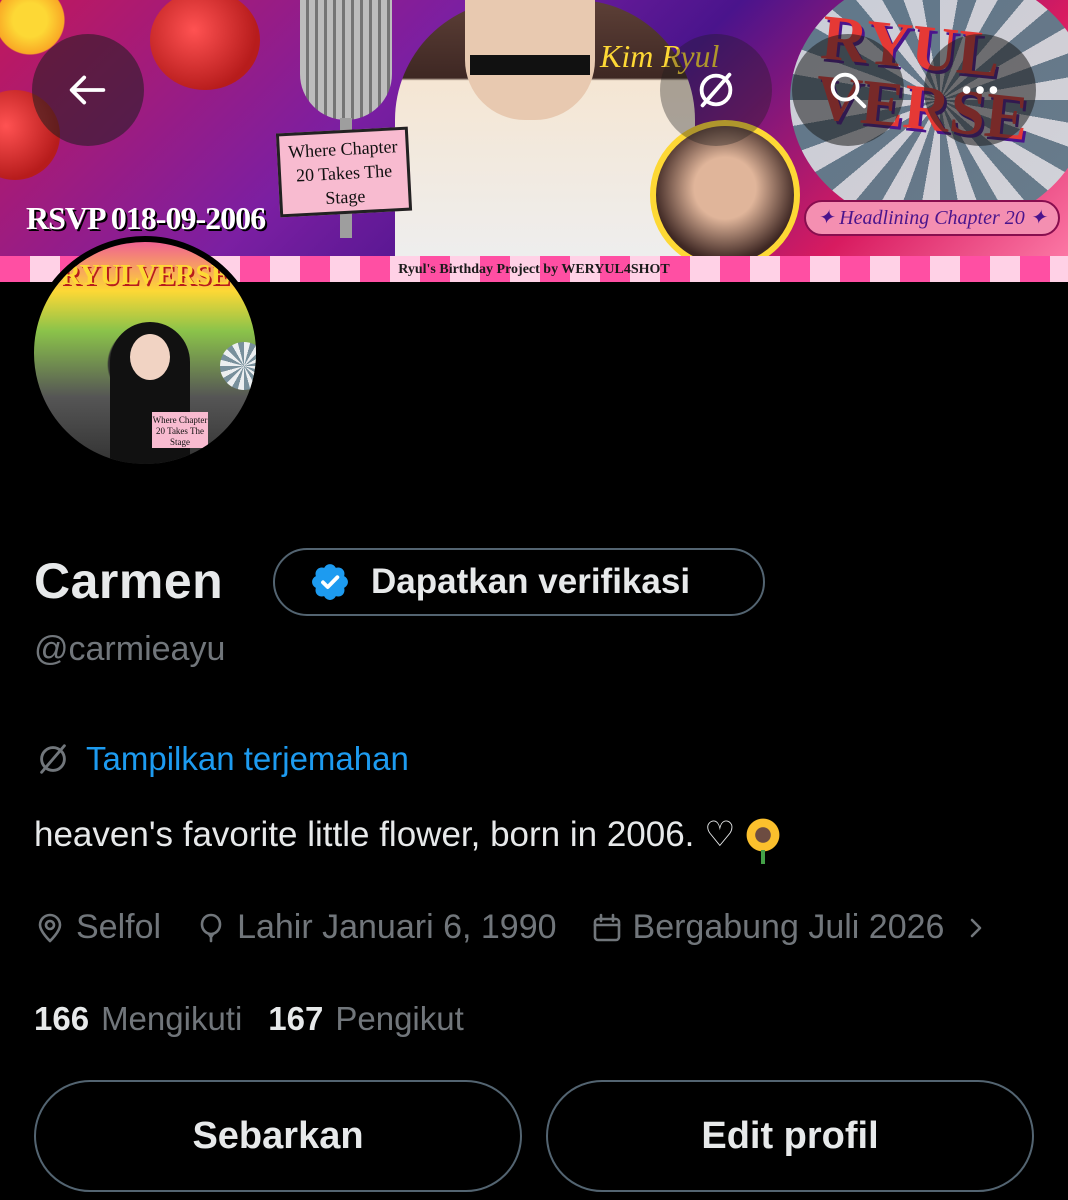 The image size is (1068, 1200). I want to click on arrow-left-icon, so click(87, 90).